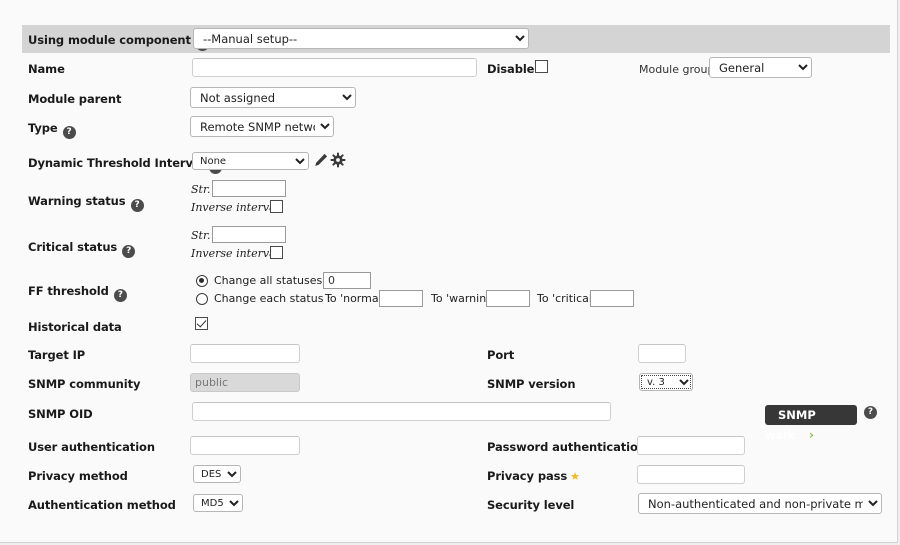  Describe the element at coordinates (677, 69) in the screenshot. I see `module-group-label: Module group` at that location.